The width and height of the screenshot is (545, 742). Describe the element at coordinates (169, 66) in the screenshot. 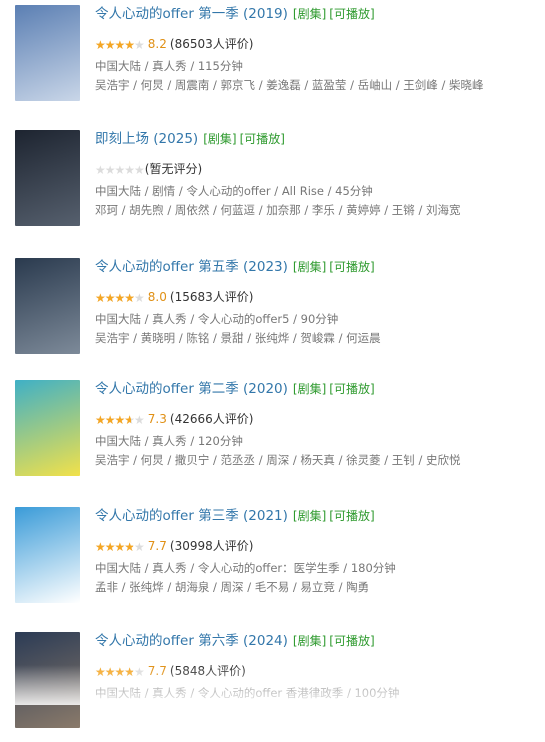

I see `meta-info: 中国大陆 / 真人秀 / 115分钟` at that location.